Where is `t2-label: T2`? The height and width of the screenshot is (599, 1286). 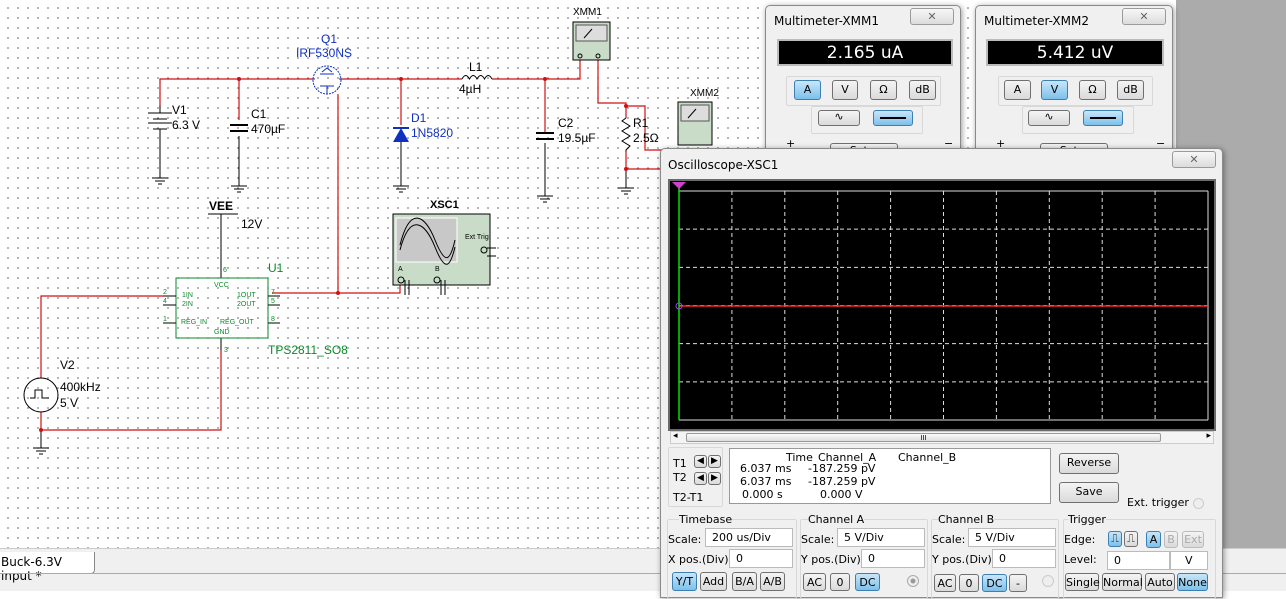 t2-label: T2 is located at coordinates (680, 477).